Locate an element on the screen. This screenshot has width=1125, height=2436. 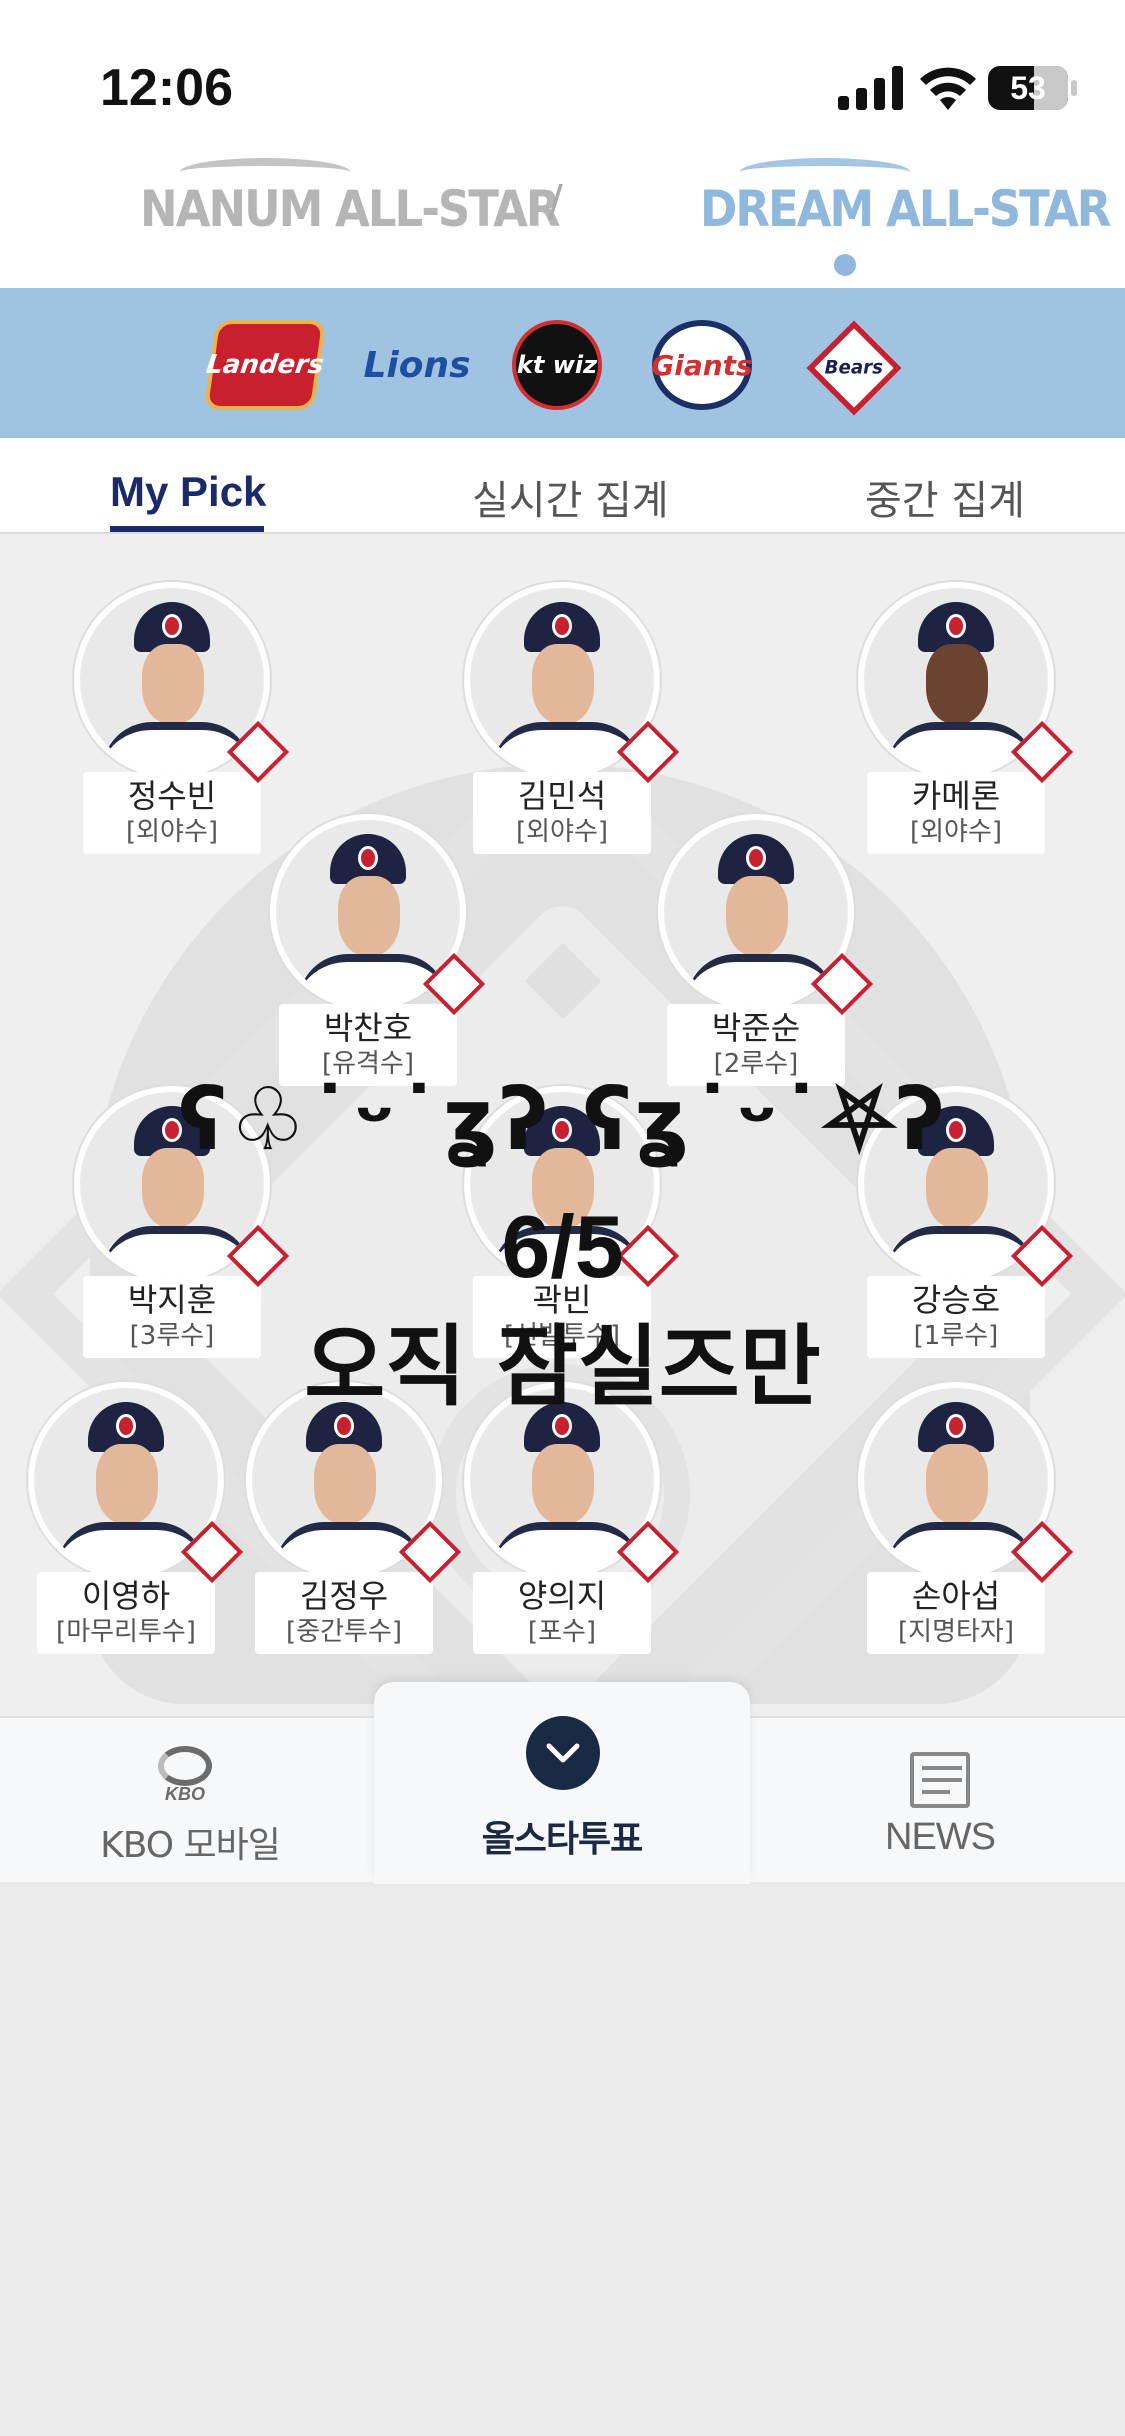
player-card: 박찬호 [유격수] is located at coordinates (377, 950).